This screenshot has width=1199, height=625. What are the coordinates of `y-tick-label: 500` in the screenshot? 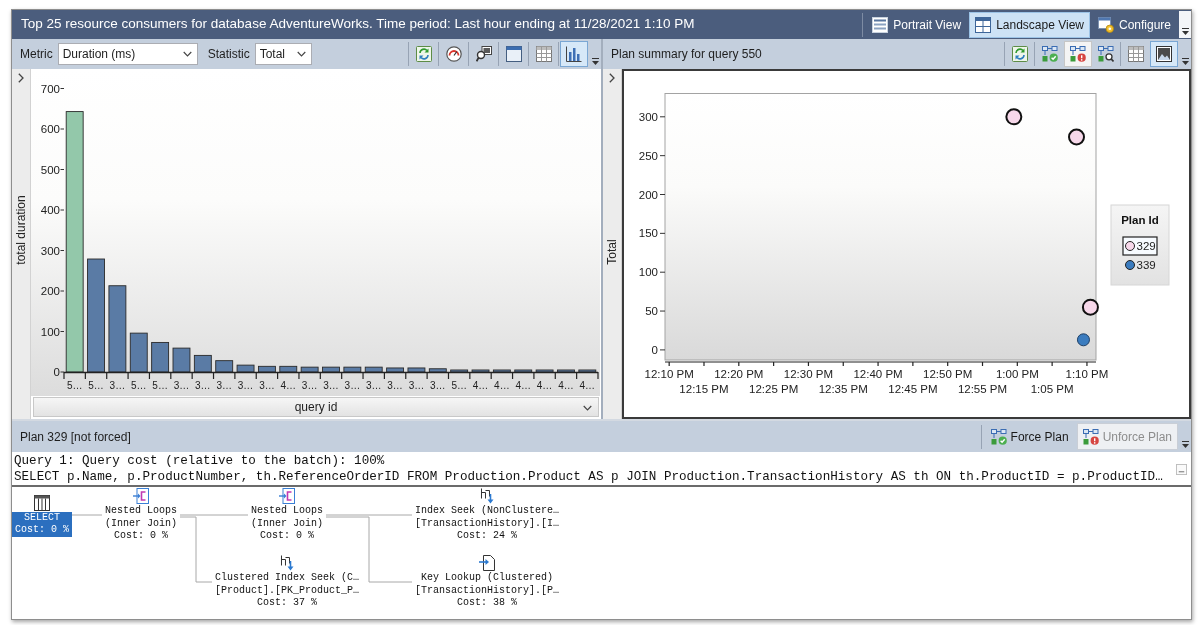 It's located at (50, 169).